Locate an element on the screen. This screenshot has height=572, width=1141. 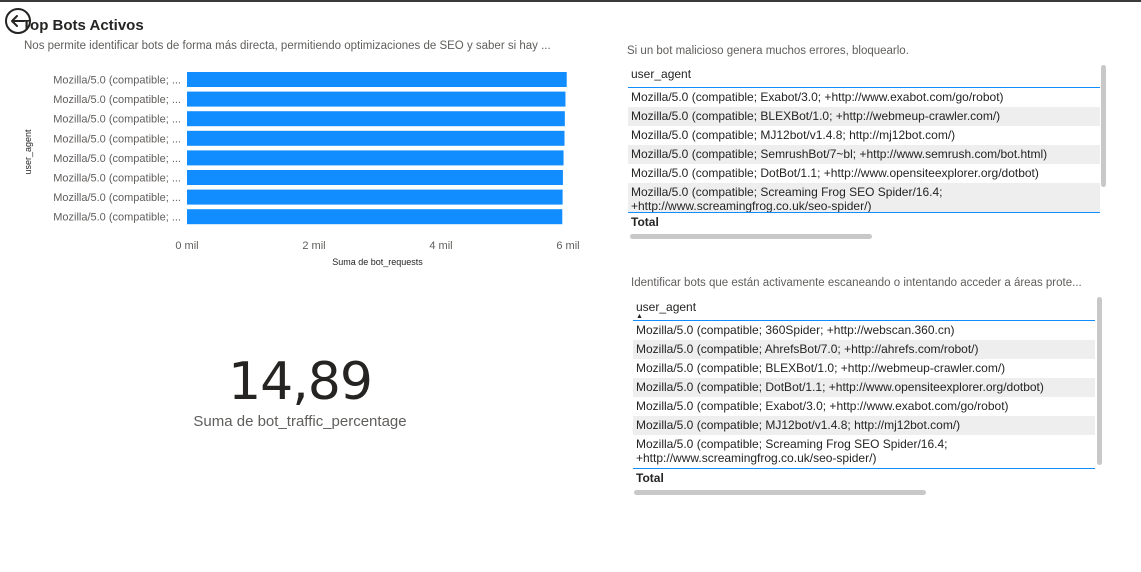
kpi-value: 14,89 is located at coordinates (300, 382).